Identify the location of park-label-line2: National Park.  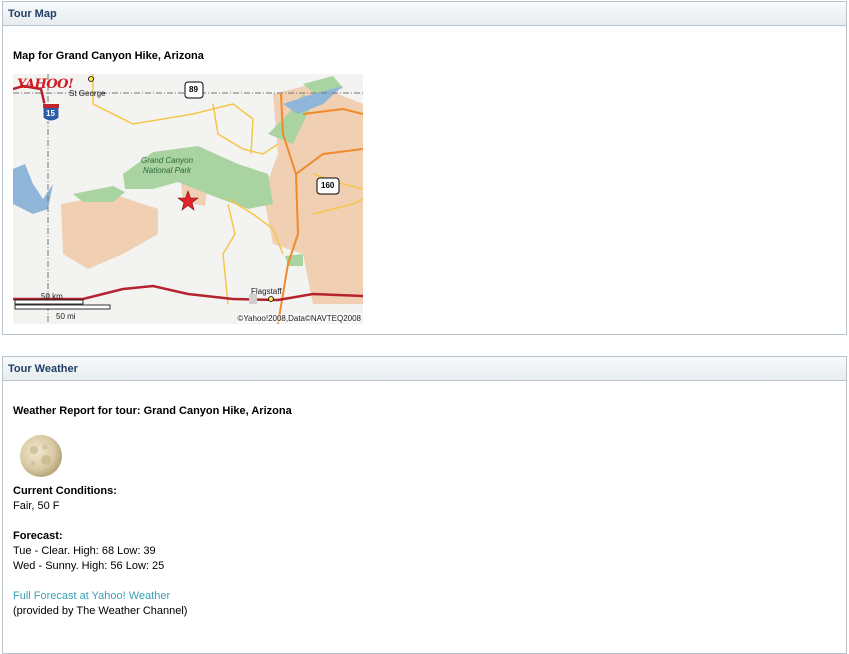
(167, 170).